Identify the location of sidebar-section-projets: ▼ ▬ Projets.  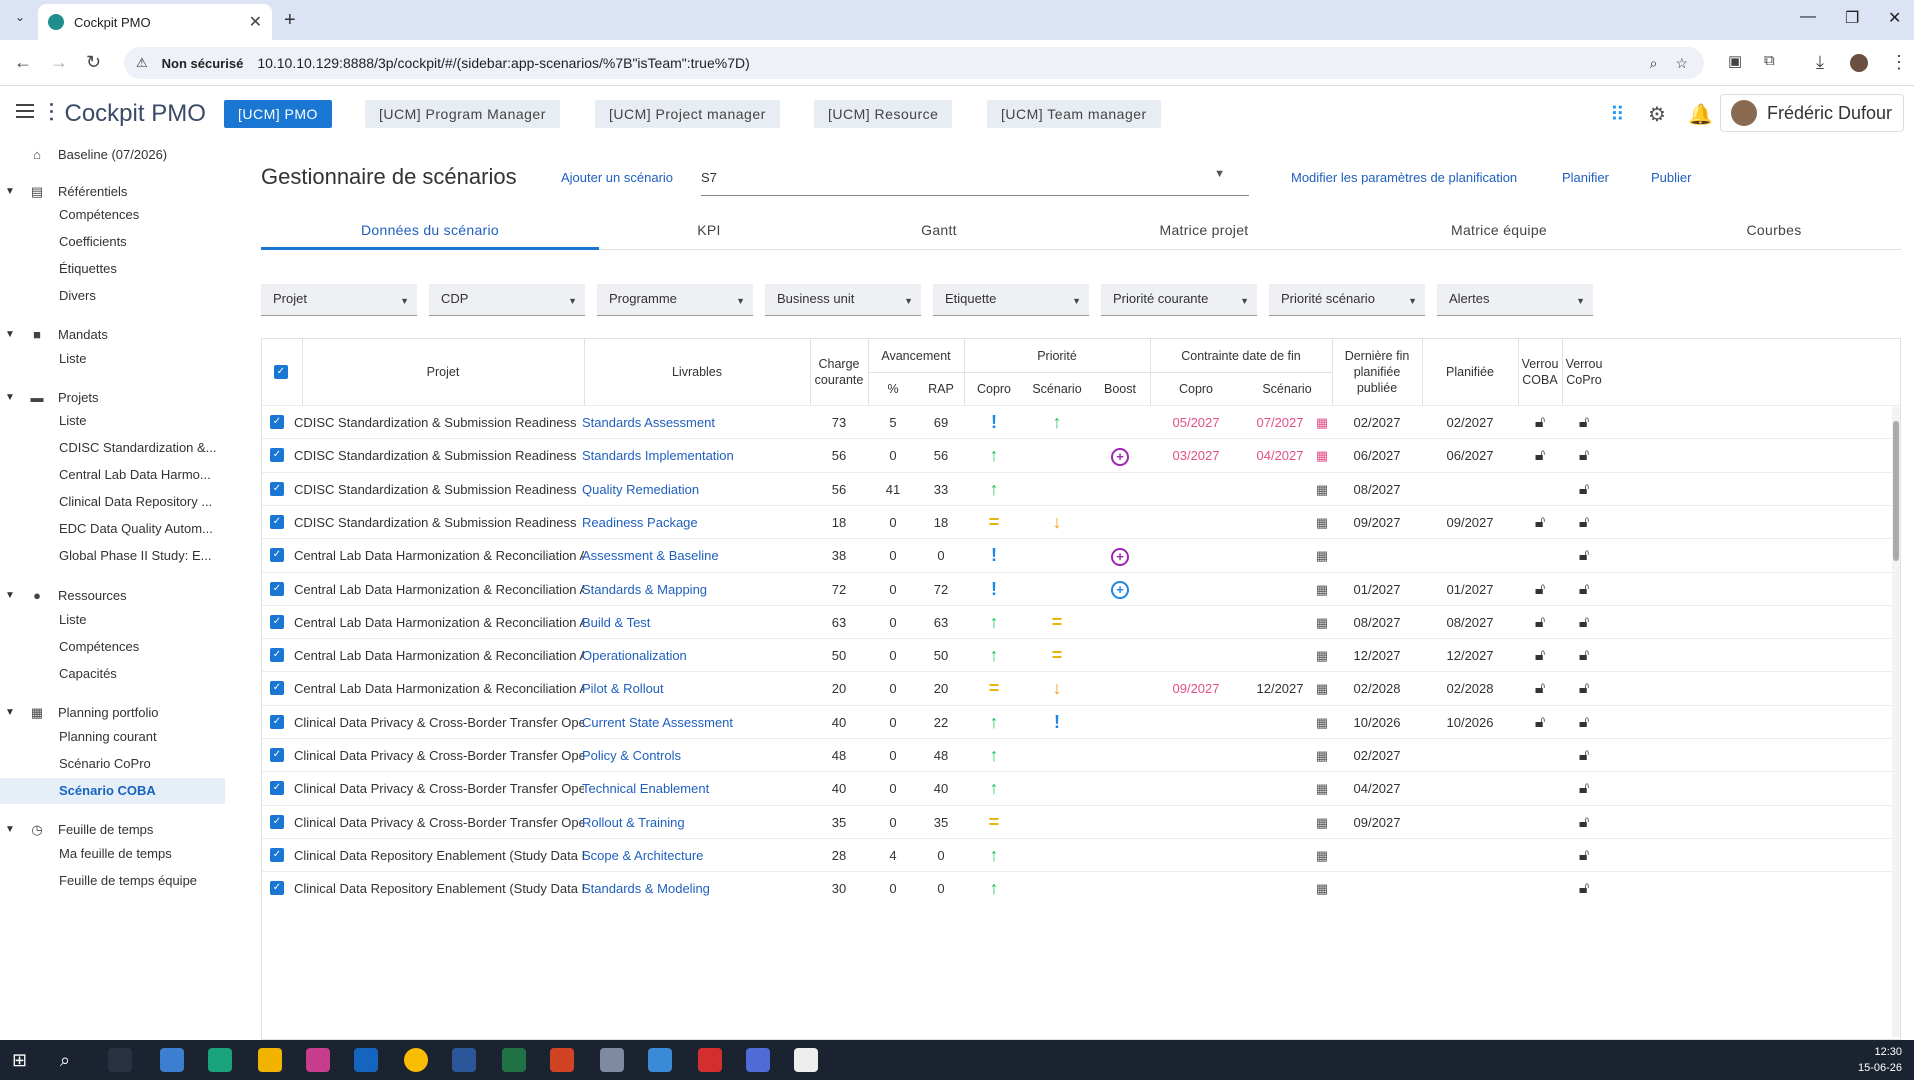
(112, 397).